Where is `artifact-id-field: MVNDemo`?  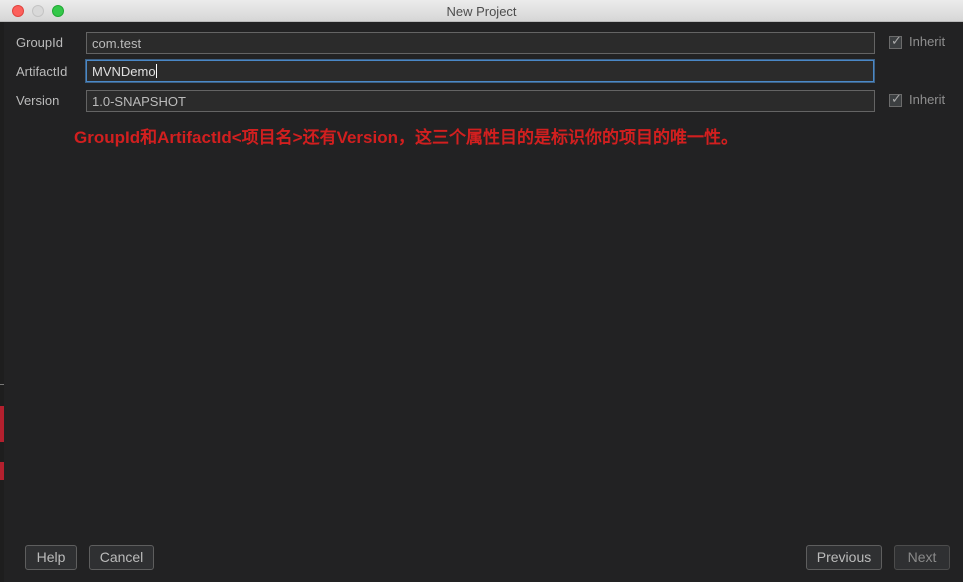
artifact-id-field: MVNDemo is located at coordinates (480, 71).